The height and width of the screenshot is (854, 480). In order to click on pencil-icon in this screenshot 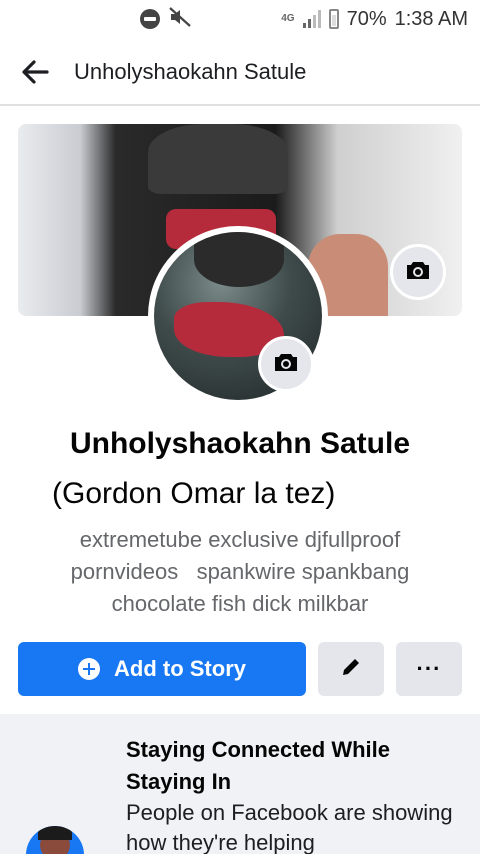, I will do `click(351, 669)`.